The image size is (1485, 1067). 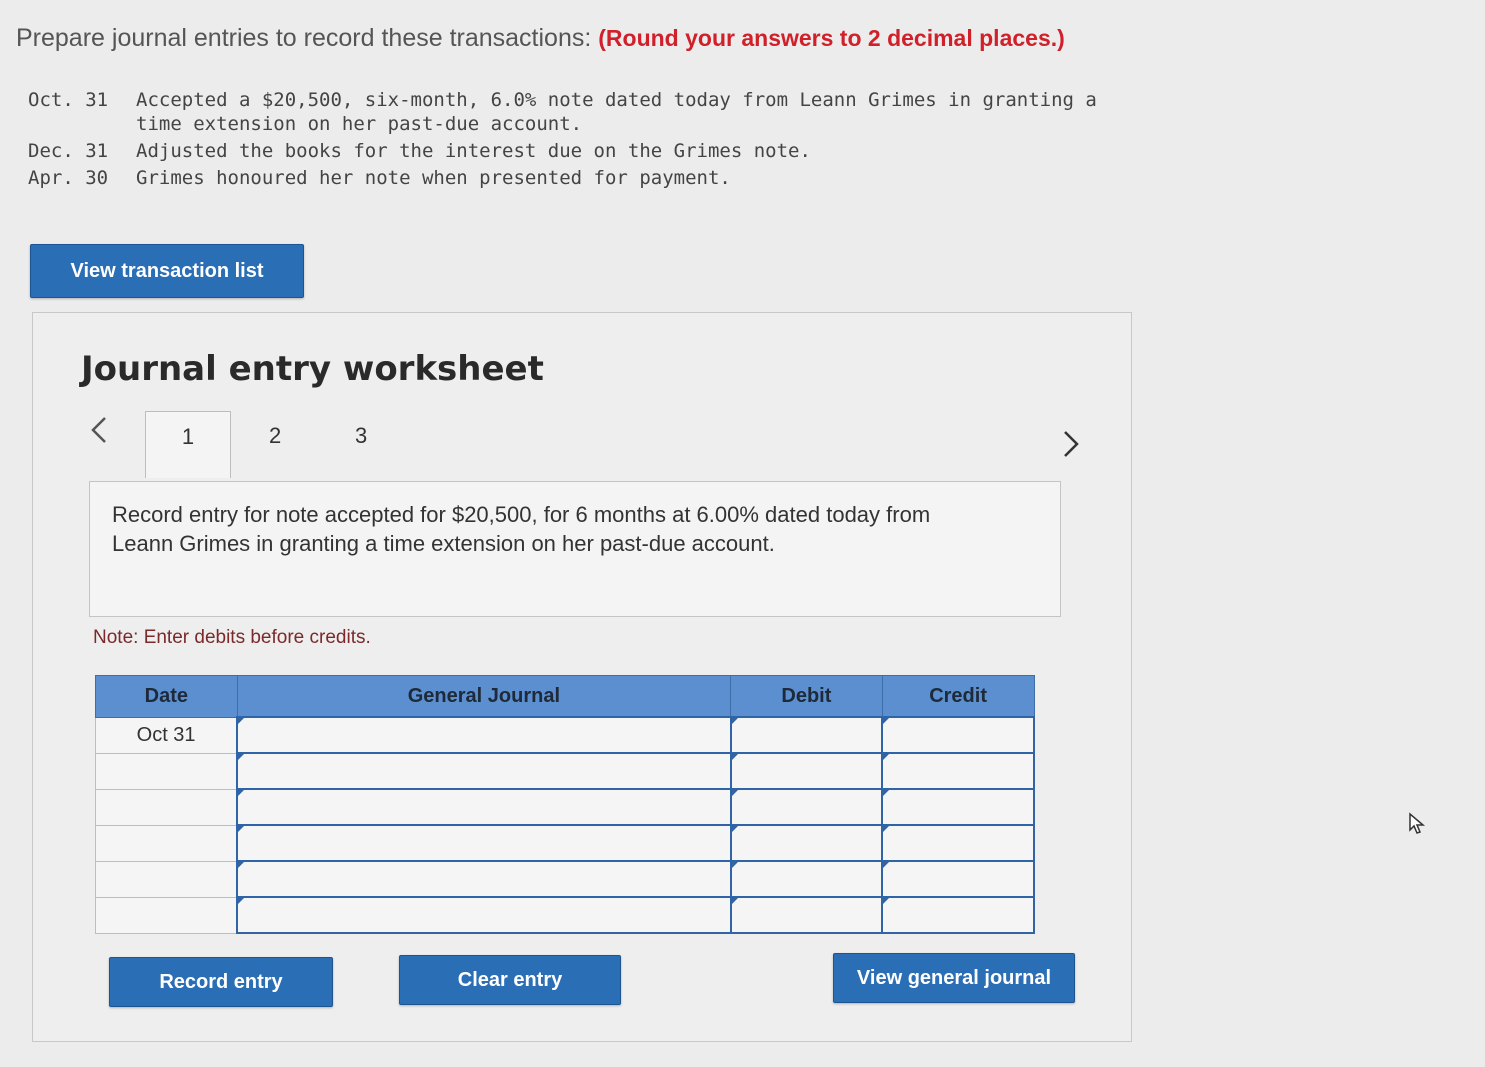 I want to click on transaction-date: Dec. 31, so click(x=68, y=151).